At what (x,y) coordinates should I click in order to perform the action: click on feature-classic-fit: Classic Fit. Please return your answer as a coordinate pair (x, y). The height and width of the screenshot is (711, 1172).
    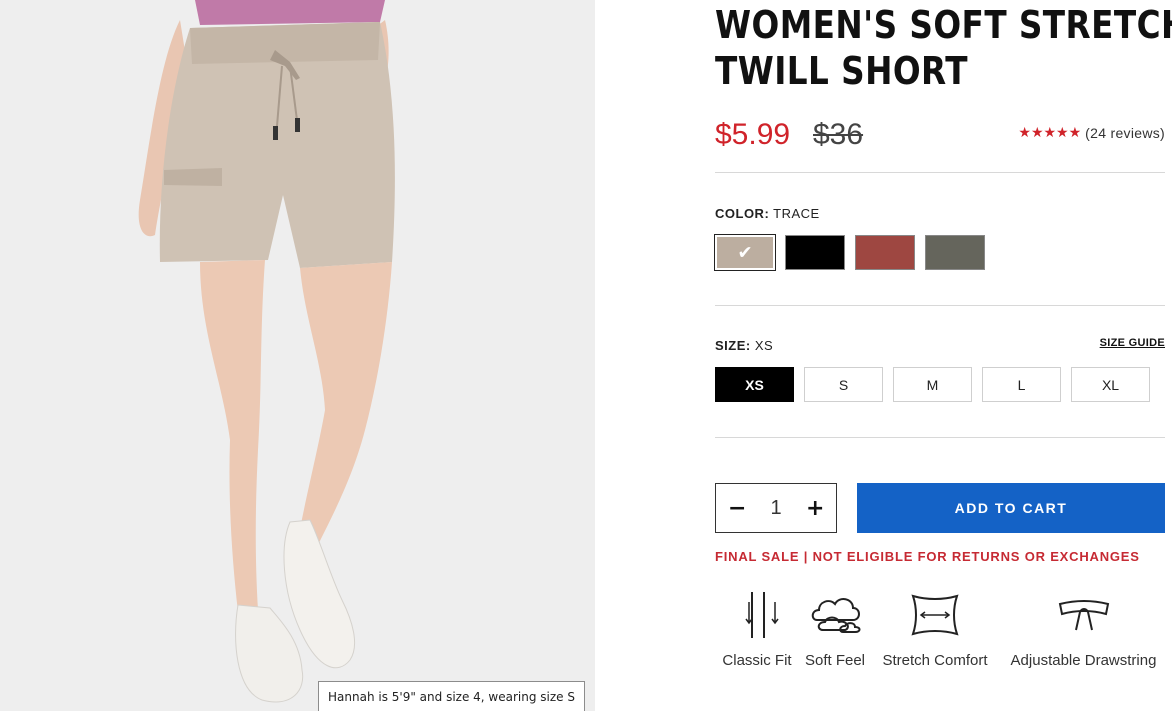
    Looking at the image, I should click on (757, 629).